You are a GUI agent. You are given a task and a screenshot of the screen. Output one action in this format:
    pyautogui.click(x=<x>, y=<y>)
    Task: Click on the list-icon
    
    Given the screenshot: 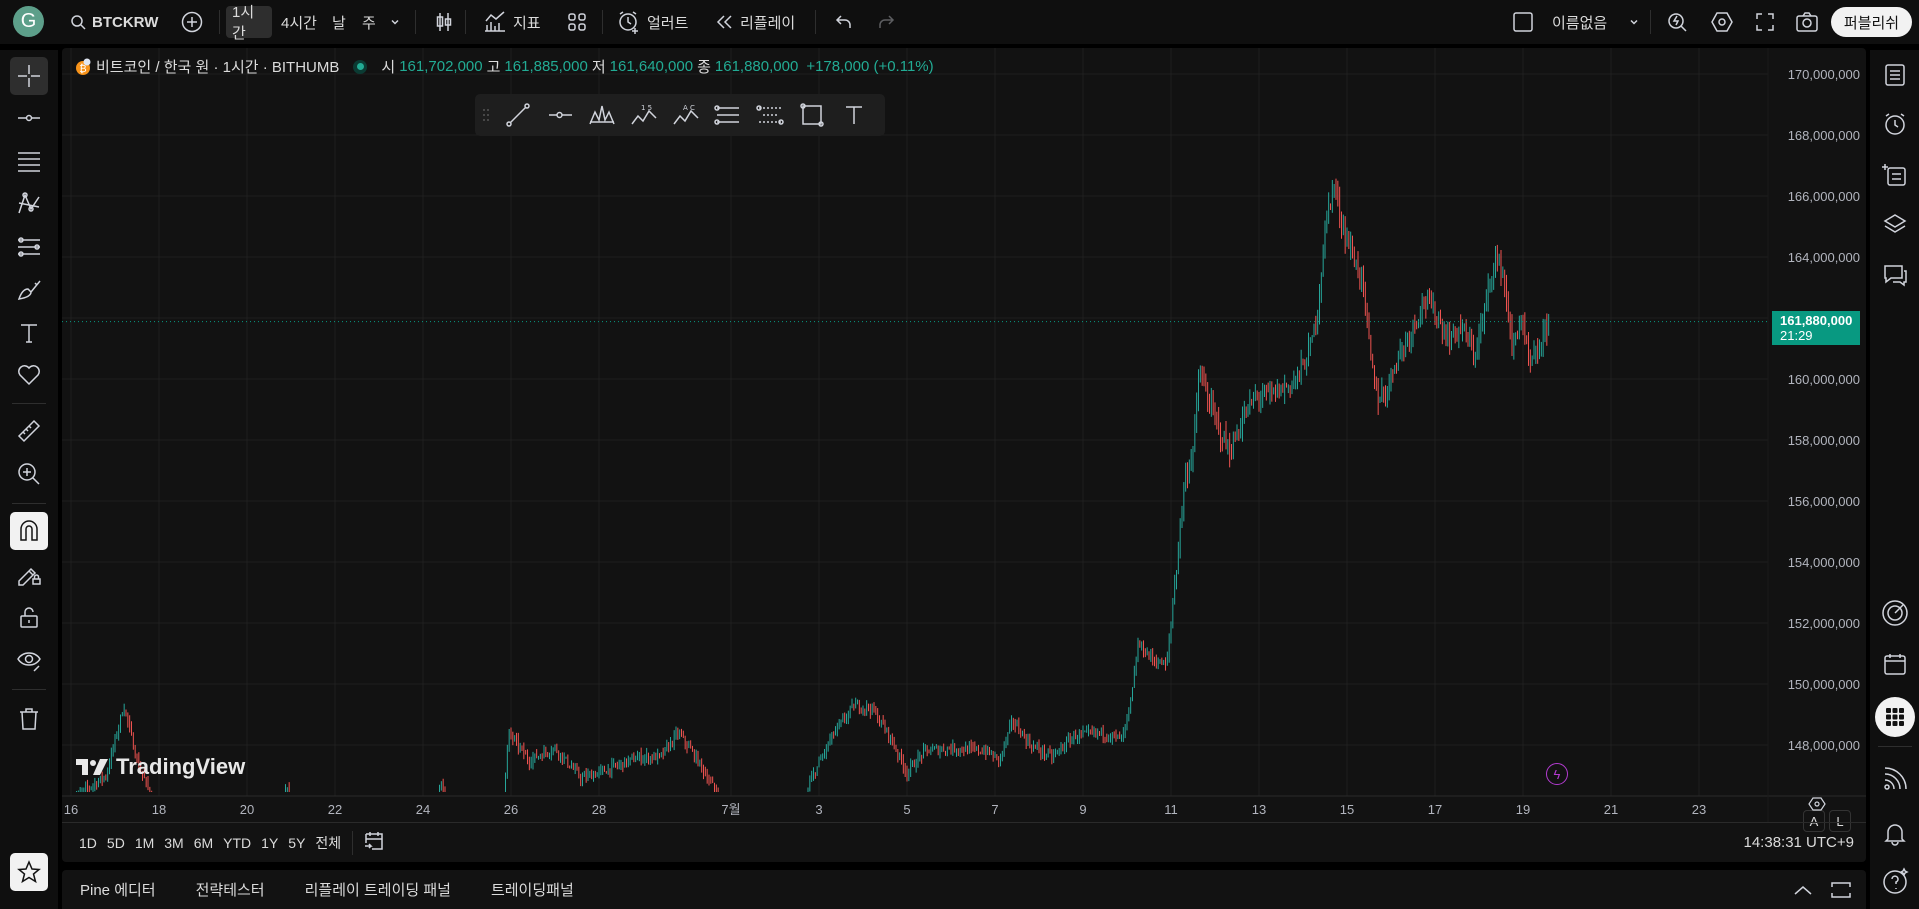 What is the action you would take?
    pyautogui.click(x=1895, y=75)
    